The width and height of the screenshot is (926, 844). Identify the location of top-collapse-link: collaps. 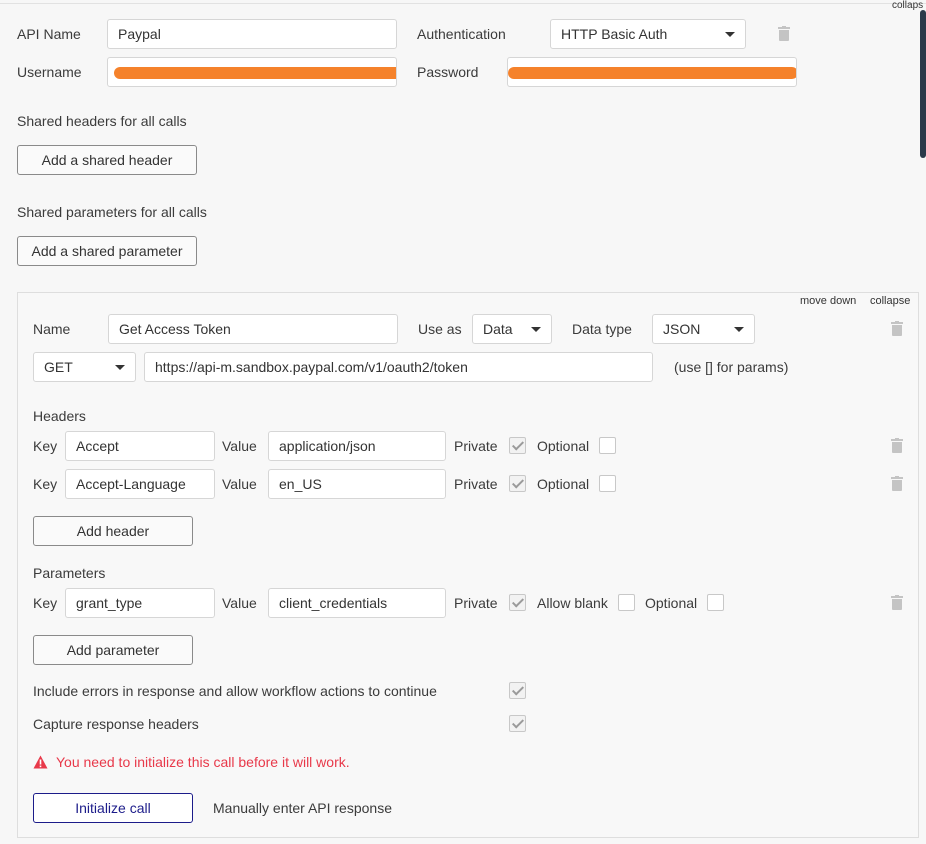
(907, 5).